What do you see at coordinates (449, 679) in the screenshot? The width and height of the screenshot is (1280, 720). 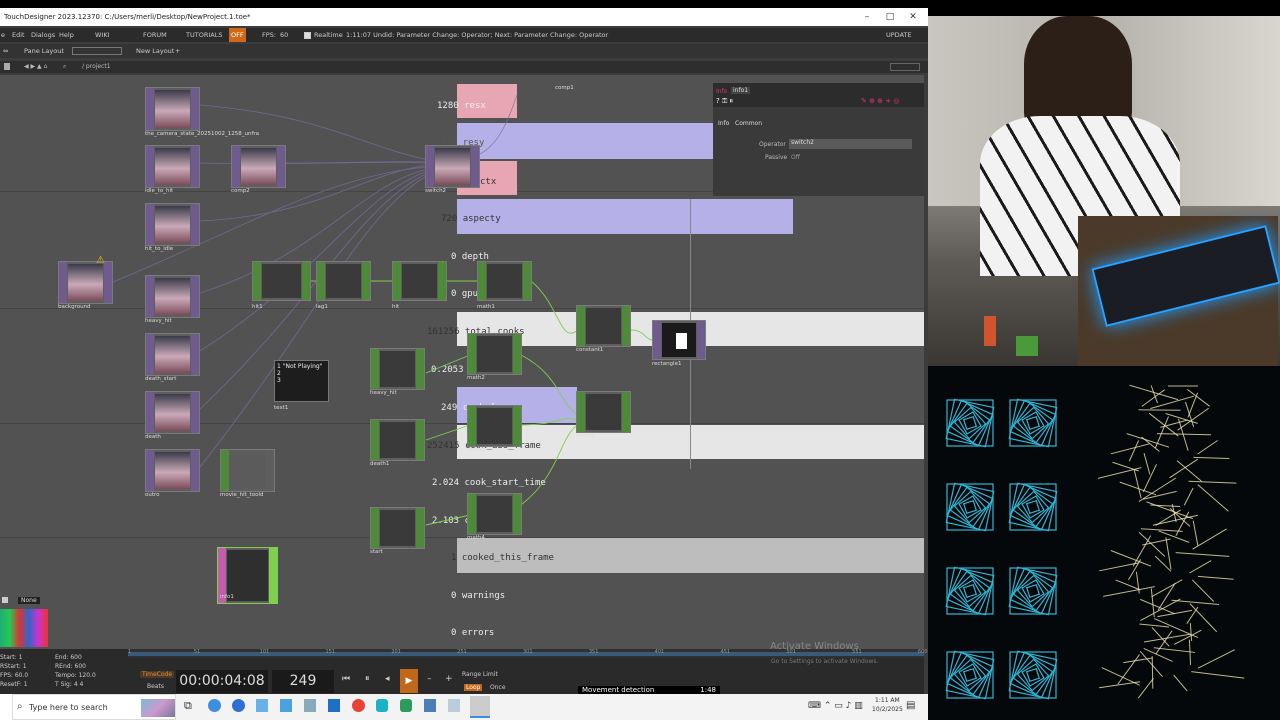 I see `add-button: +` at bounding box center [449, 679].